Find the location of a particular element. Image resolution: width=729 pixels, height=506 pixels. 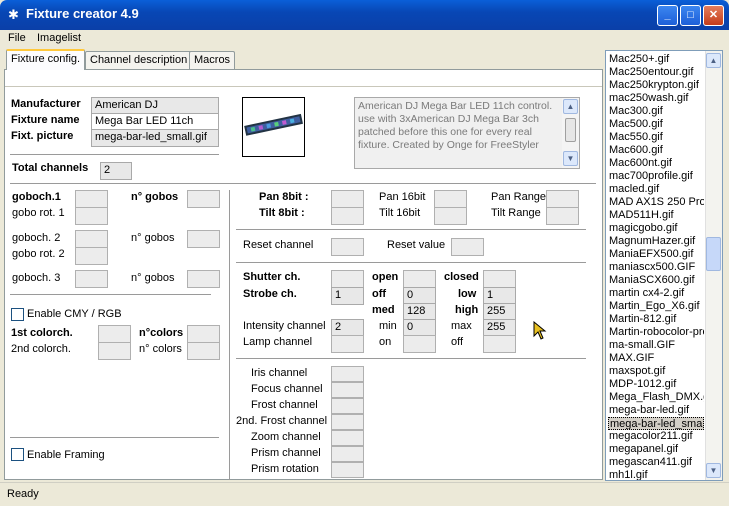

closed-field is located at coordinates (499, 279).